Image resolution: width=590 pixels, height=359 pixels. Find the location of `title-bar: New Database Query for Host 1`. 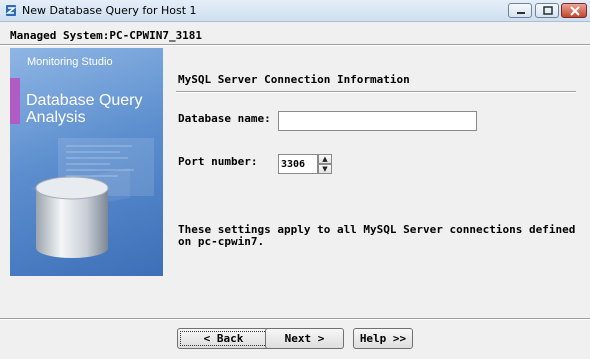

title-bar: New Database Query for Host 1 is located at coordinates (295, 11).